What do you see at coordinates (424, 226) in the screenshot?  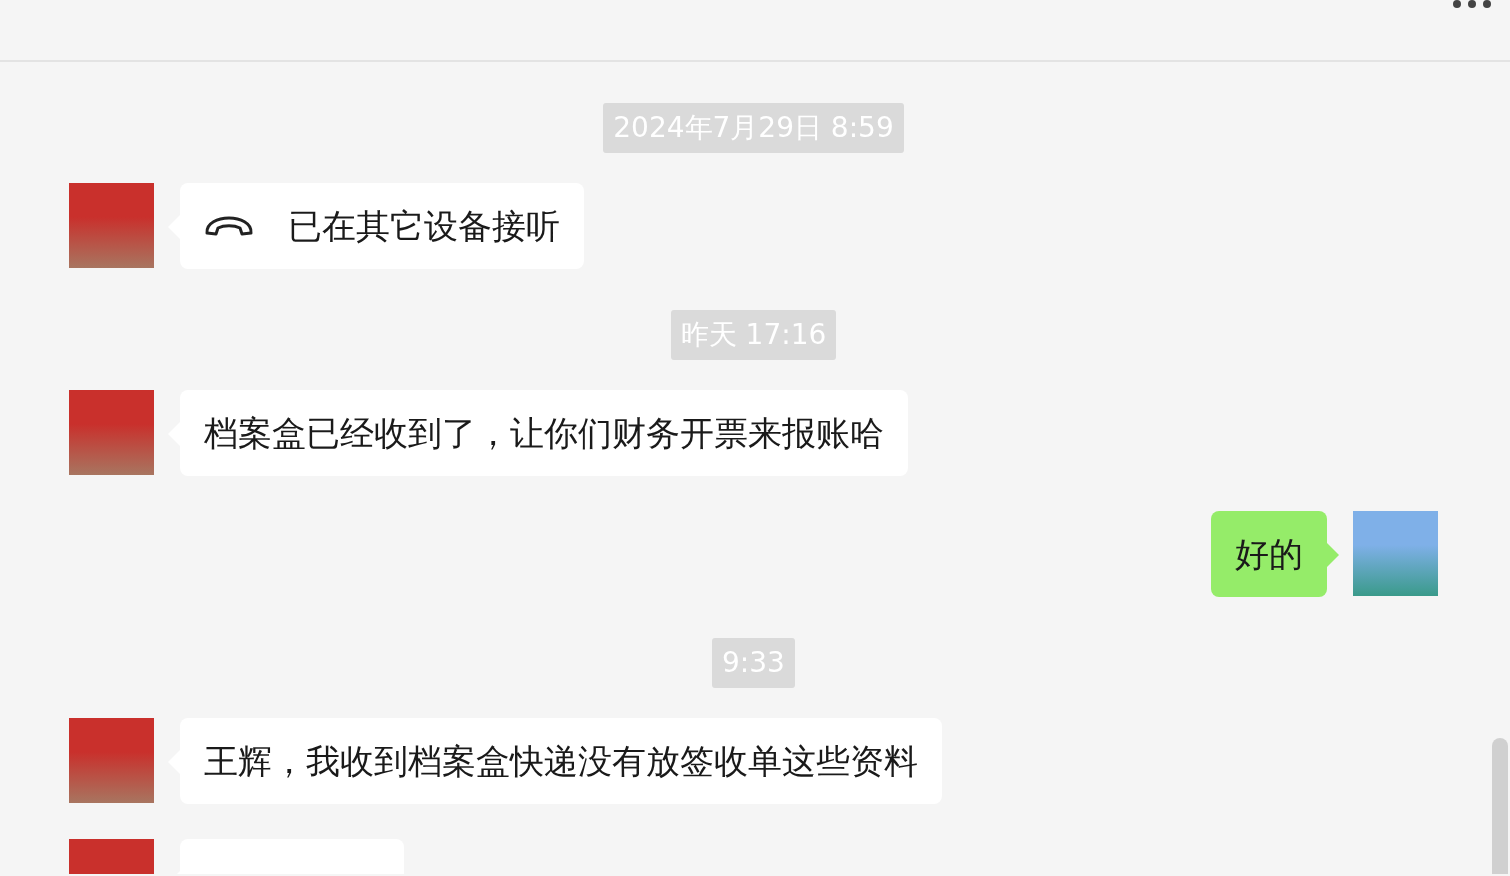 I see `message-text: 已在其它设备接听` at bounding box center [424, 226].